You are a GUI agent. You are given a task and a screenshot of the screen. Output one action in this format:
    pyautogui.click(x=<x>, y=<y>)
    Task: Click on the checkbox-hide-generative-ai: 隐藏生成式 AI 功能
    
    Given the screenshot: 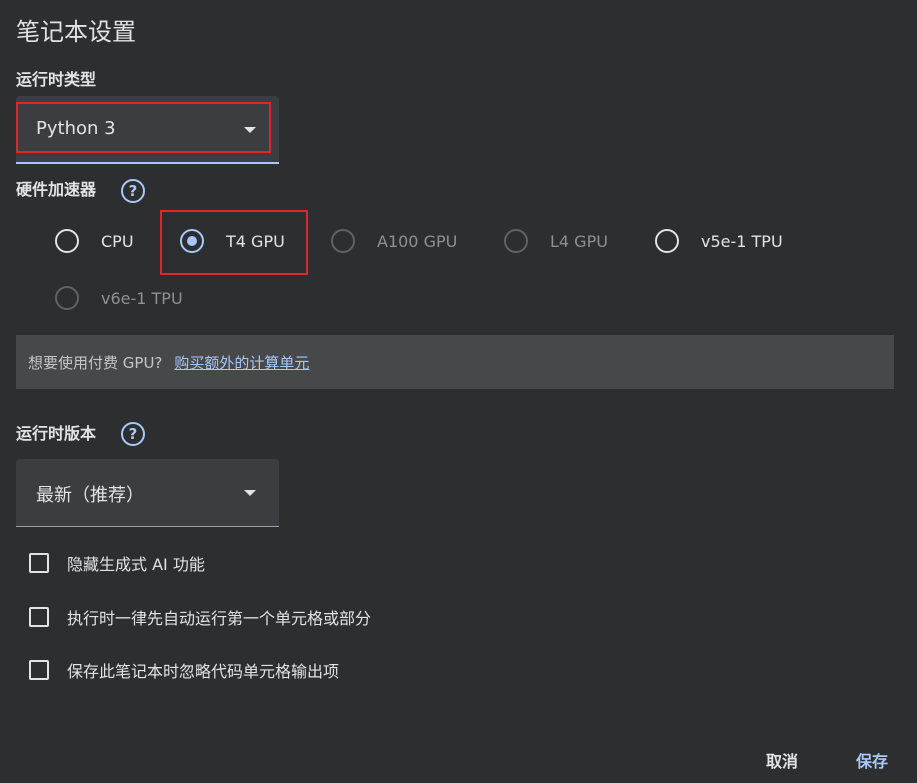 What is the action you would take?
    pyautogui.click(x=117, y=563)
    